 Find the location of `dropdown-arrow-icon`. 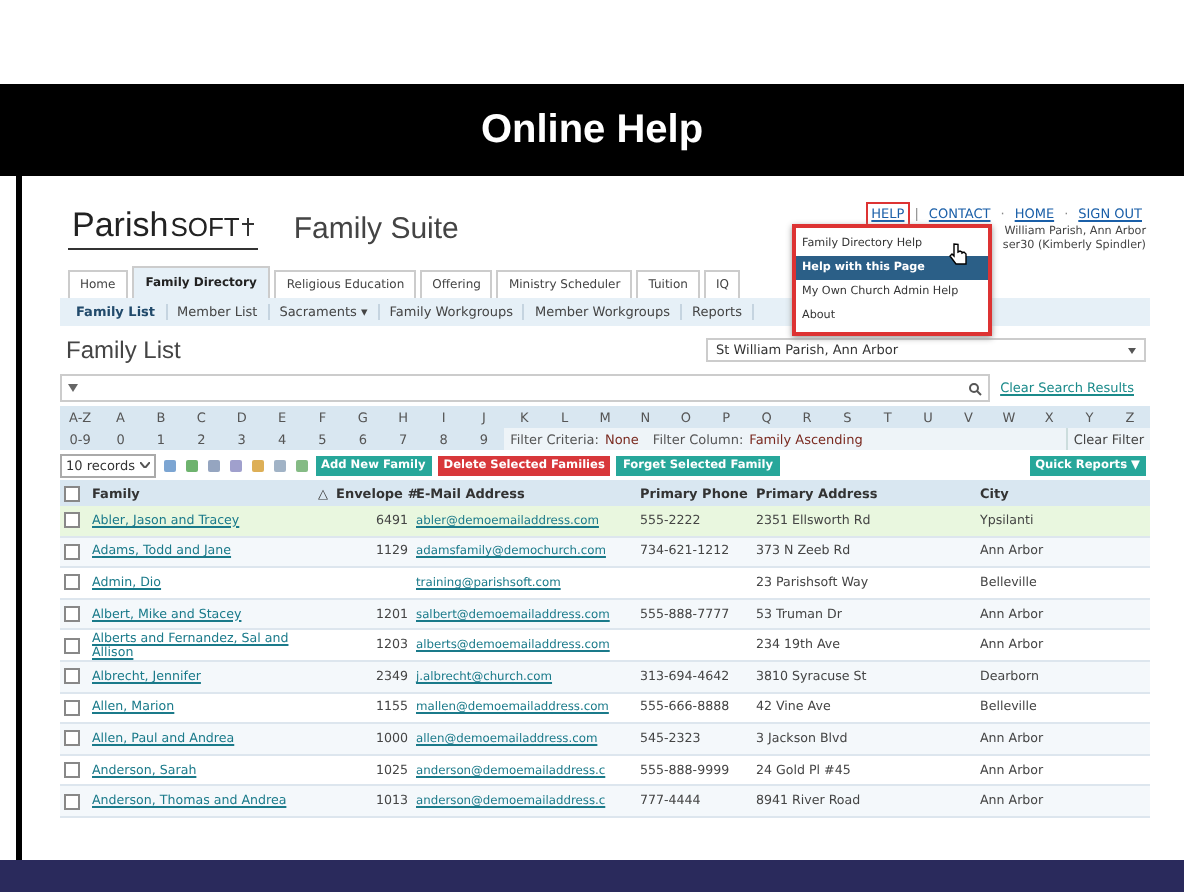

dropdown-arrow-icon is located at coordinates (1132, 350).